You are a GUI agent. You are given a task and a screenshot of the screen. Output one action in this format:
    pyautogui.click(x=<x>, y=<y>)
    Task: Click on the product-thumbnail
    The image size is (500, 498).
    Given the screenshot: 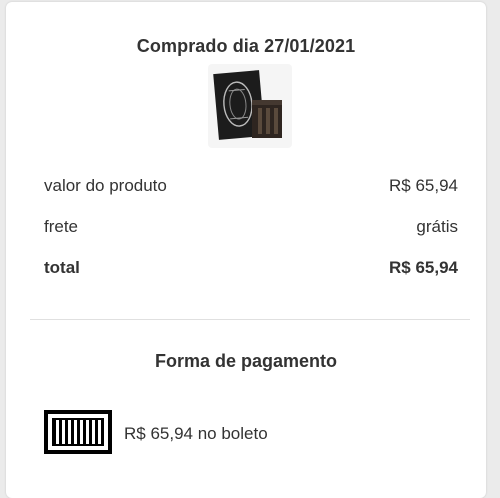 What is the action you would take?
    pyautogui.click(x=250, y=106)
    